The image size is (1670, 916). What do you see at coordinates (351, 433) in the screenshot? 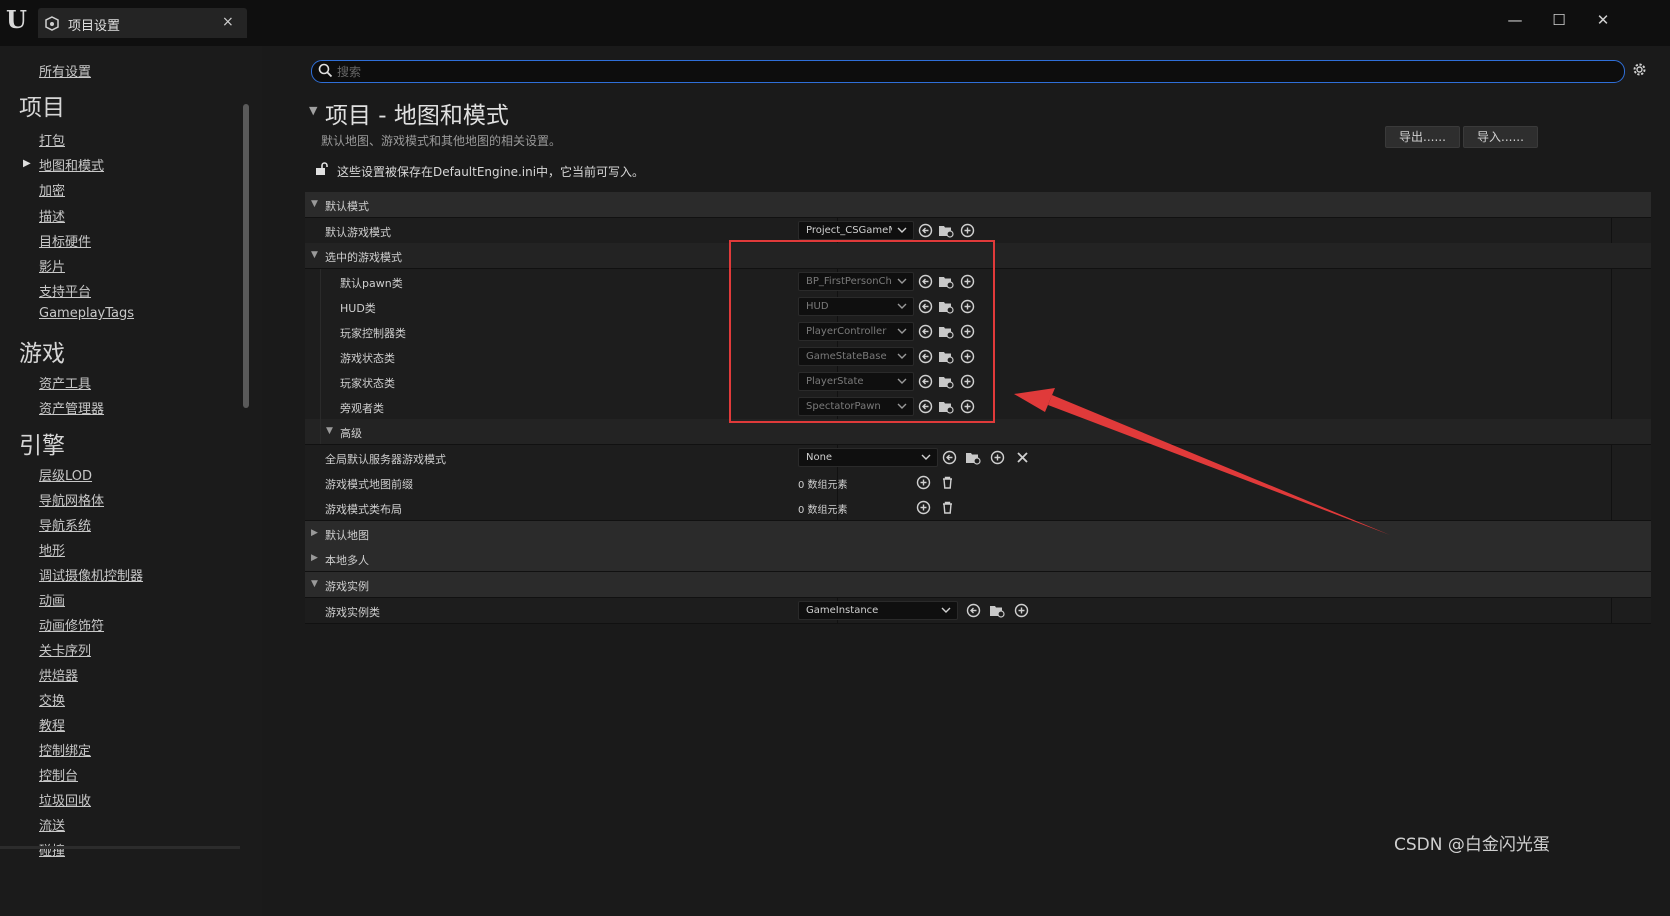
I see `category-label: 高级` at bounding box center [351, 433].